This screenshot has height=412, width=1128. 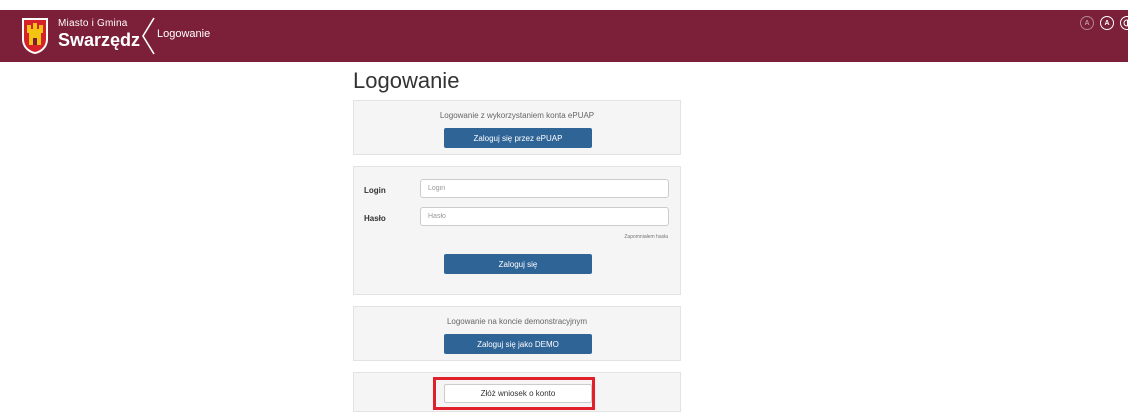 What do you see at coordinates (544, 188) in the screenshot?
I see `login-input` at bounding box center [544, 188].